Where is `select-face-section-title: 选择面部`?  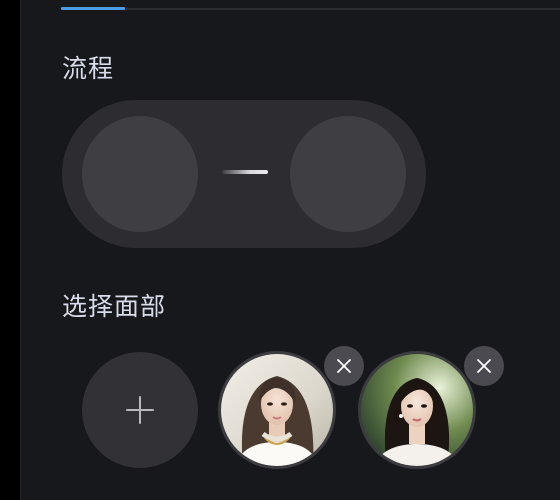
select-face-section-title: 选择面部 is located at coordinates (114, 306).